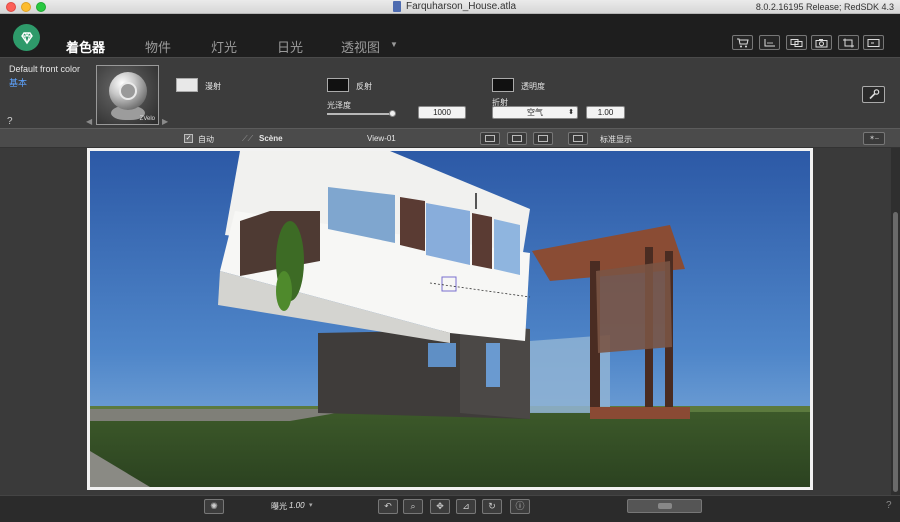  Describe the element at coordinates (848, 42) in the screenshot. I see `crop-icon` at that location.